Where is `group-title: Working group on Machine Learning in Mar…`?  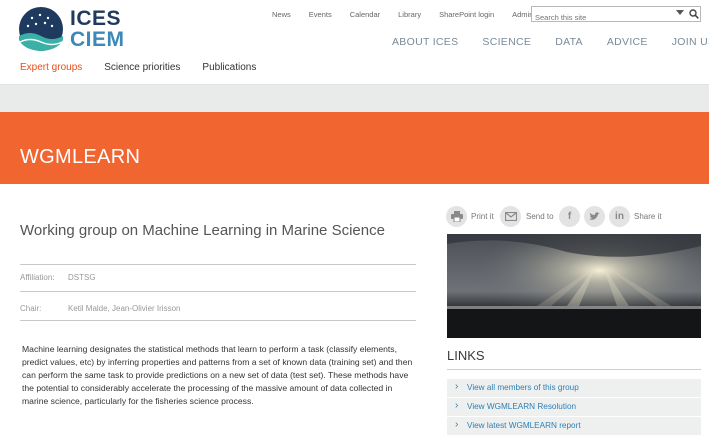 group-title: Working group on Machine Learning in Mar… is located at coordinates (202, 230).